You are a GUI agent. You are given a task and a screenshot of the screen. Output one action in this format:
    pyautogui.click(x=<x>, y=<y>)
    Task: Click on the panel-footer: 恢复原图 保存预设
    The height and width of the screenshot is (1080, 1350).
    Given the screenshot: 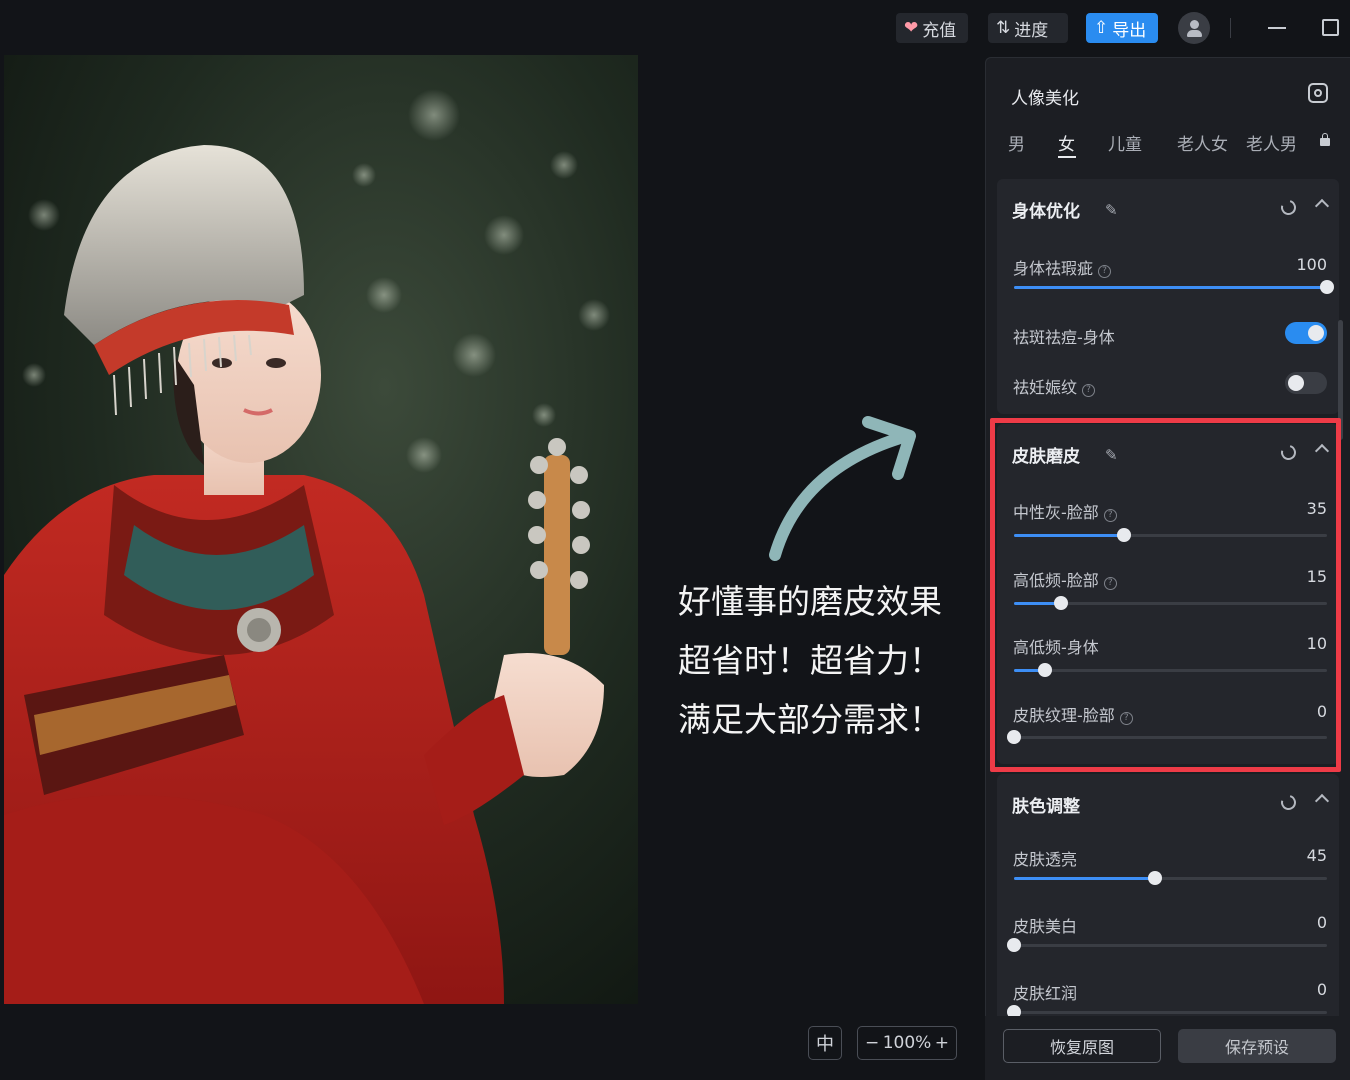 What is the action you would take?
    pyautogui.click(x=1167, y=1048)
    